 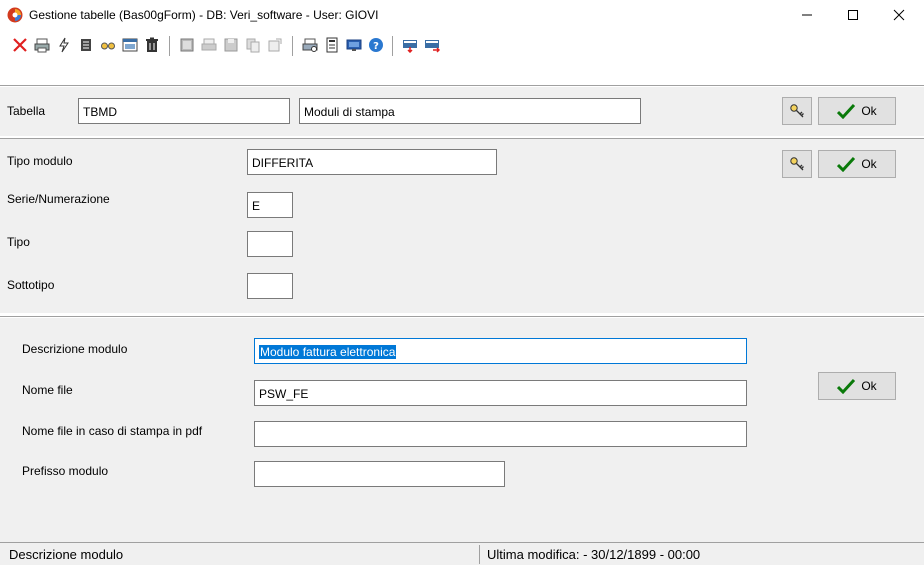 What do you see at coordinates (500, 393) in the screenshot?
I see `nome-file-field: PSW_FE` at bounding box center [500, 393].